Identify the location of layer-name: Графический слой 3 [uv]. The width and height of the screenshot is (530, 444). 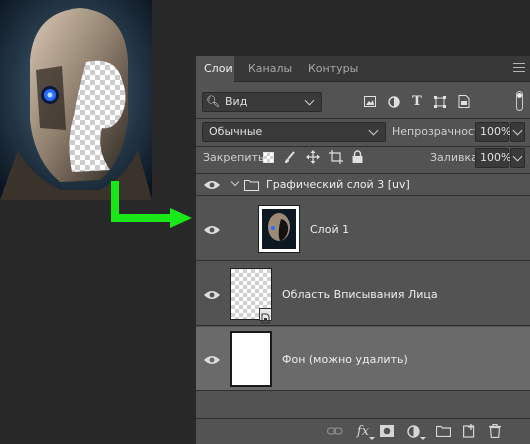
(338, 184).